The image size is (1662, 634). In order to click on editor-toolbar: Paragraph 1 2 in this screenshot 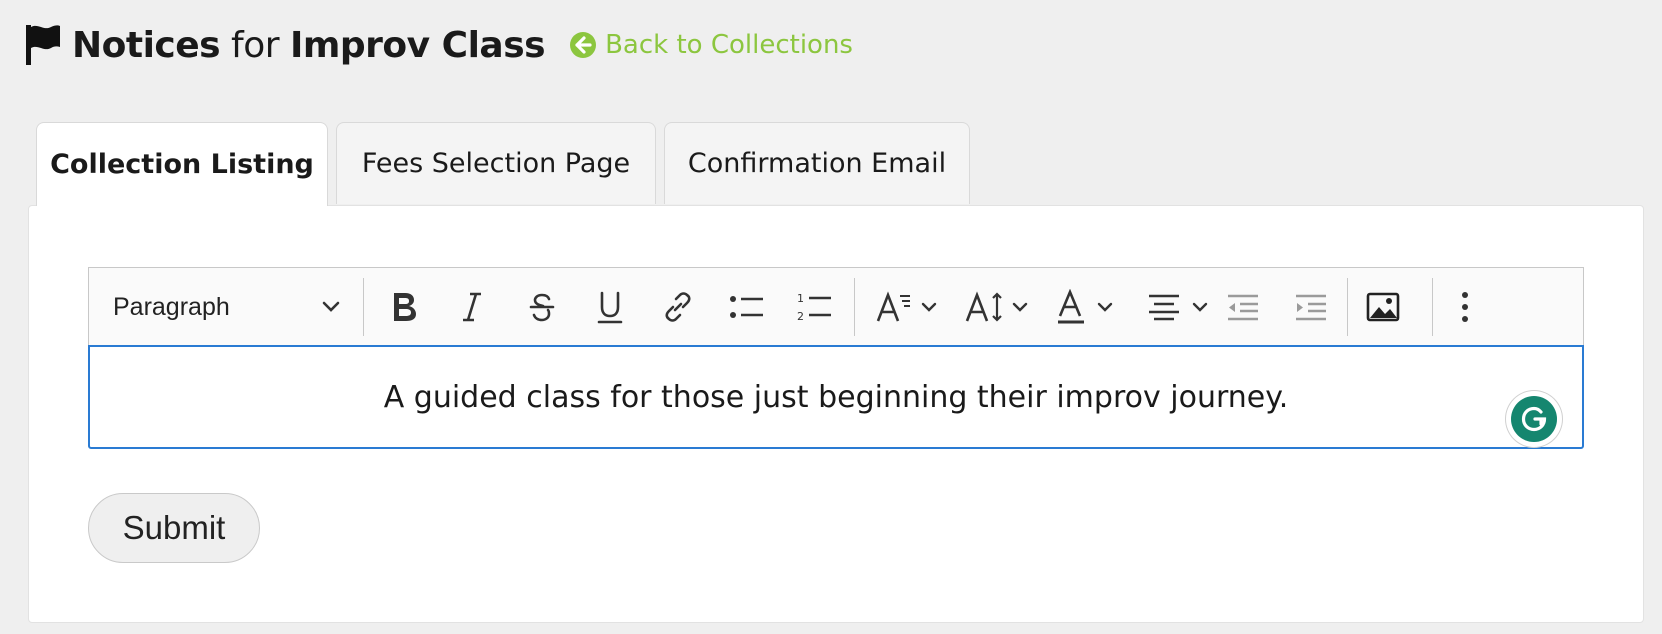, I will do `click(836, 306)`.